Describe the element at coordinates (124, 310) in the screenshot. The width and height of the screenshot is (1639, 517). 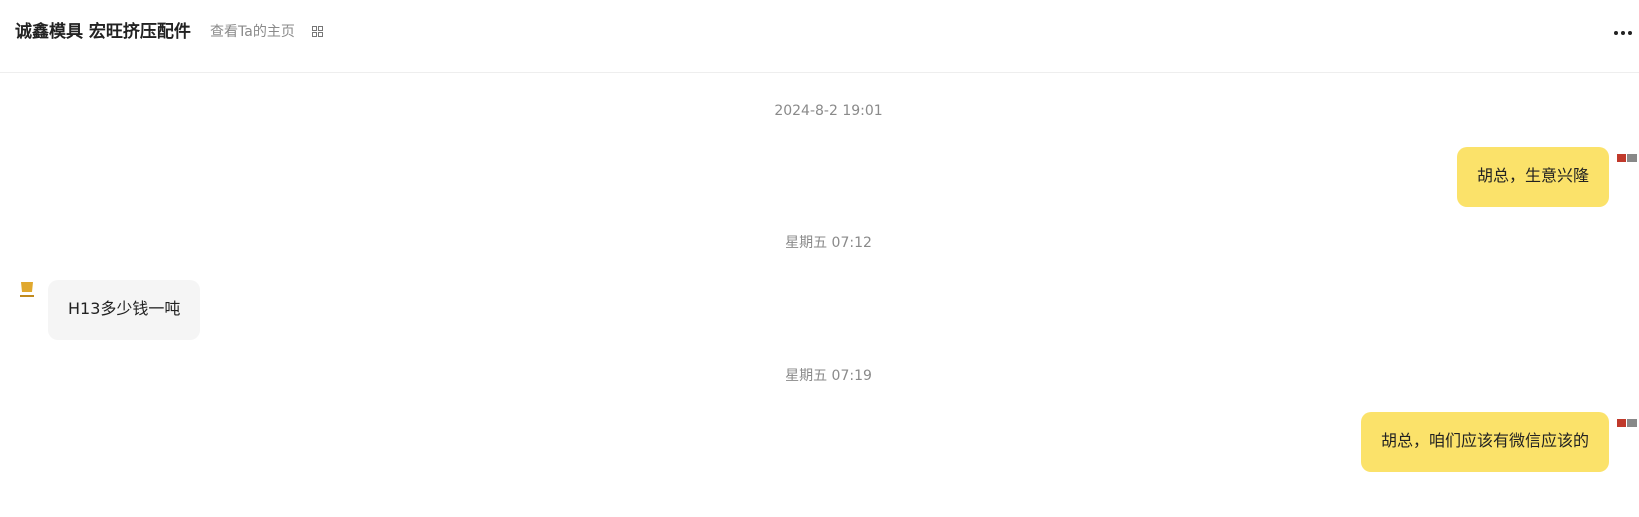
I see `message-bubble-theirs: H13多少钱一吨` at that location.